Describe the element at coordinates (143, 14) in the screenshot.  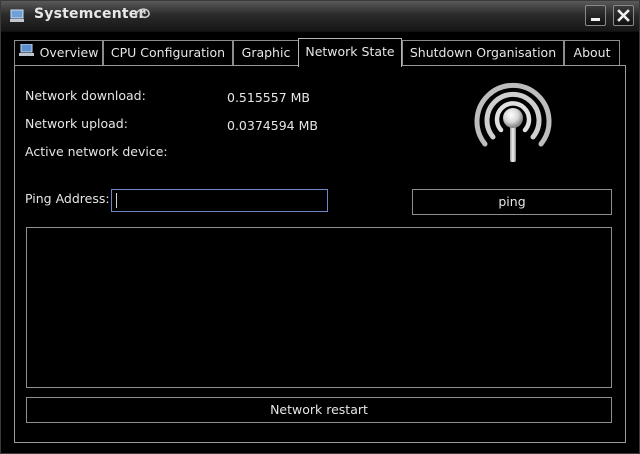
I see `swirl-icon` at that location.